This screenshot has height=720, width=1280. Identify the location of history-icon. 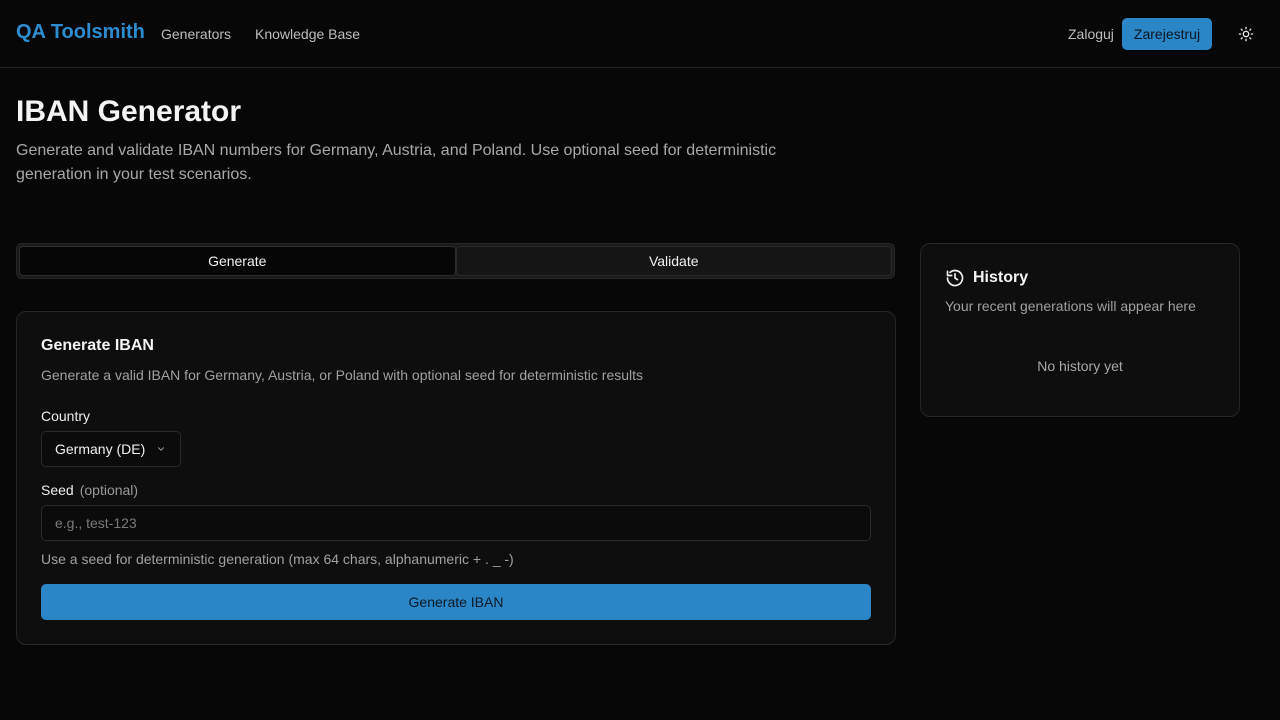
(955, 278).